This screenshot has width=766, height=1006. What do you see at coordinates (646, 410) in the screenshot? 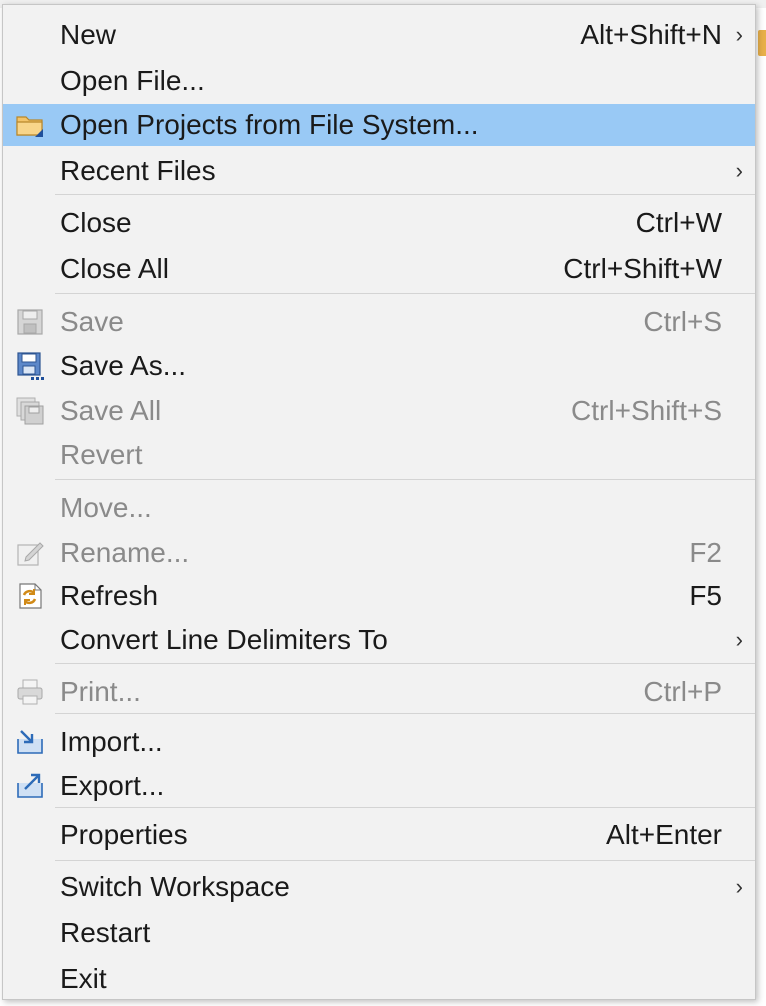
I see `menu-item-shortcut: Ctrl+Shift+S` at bounding box center [646, 410].